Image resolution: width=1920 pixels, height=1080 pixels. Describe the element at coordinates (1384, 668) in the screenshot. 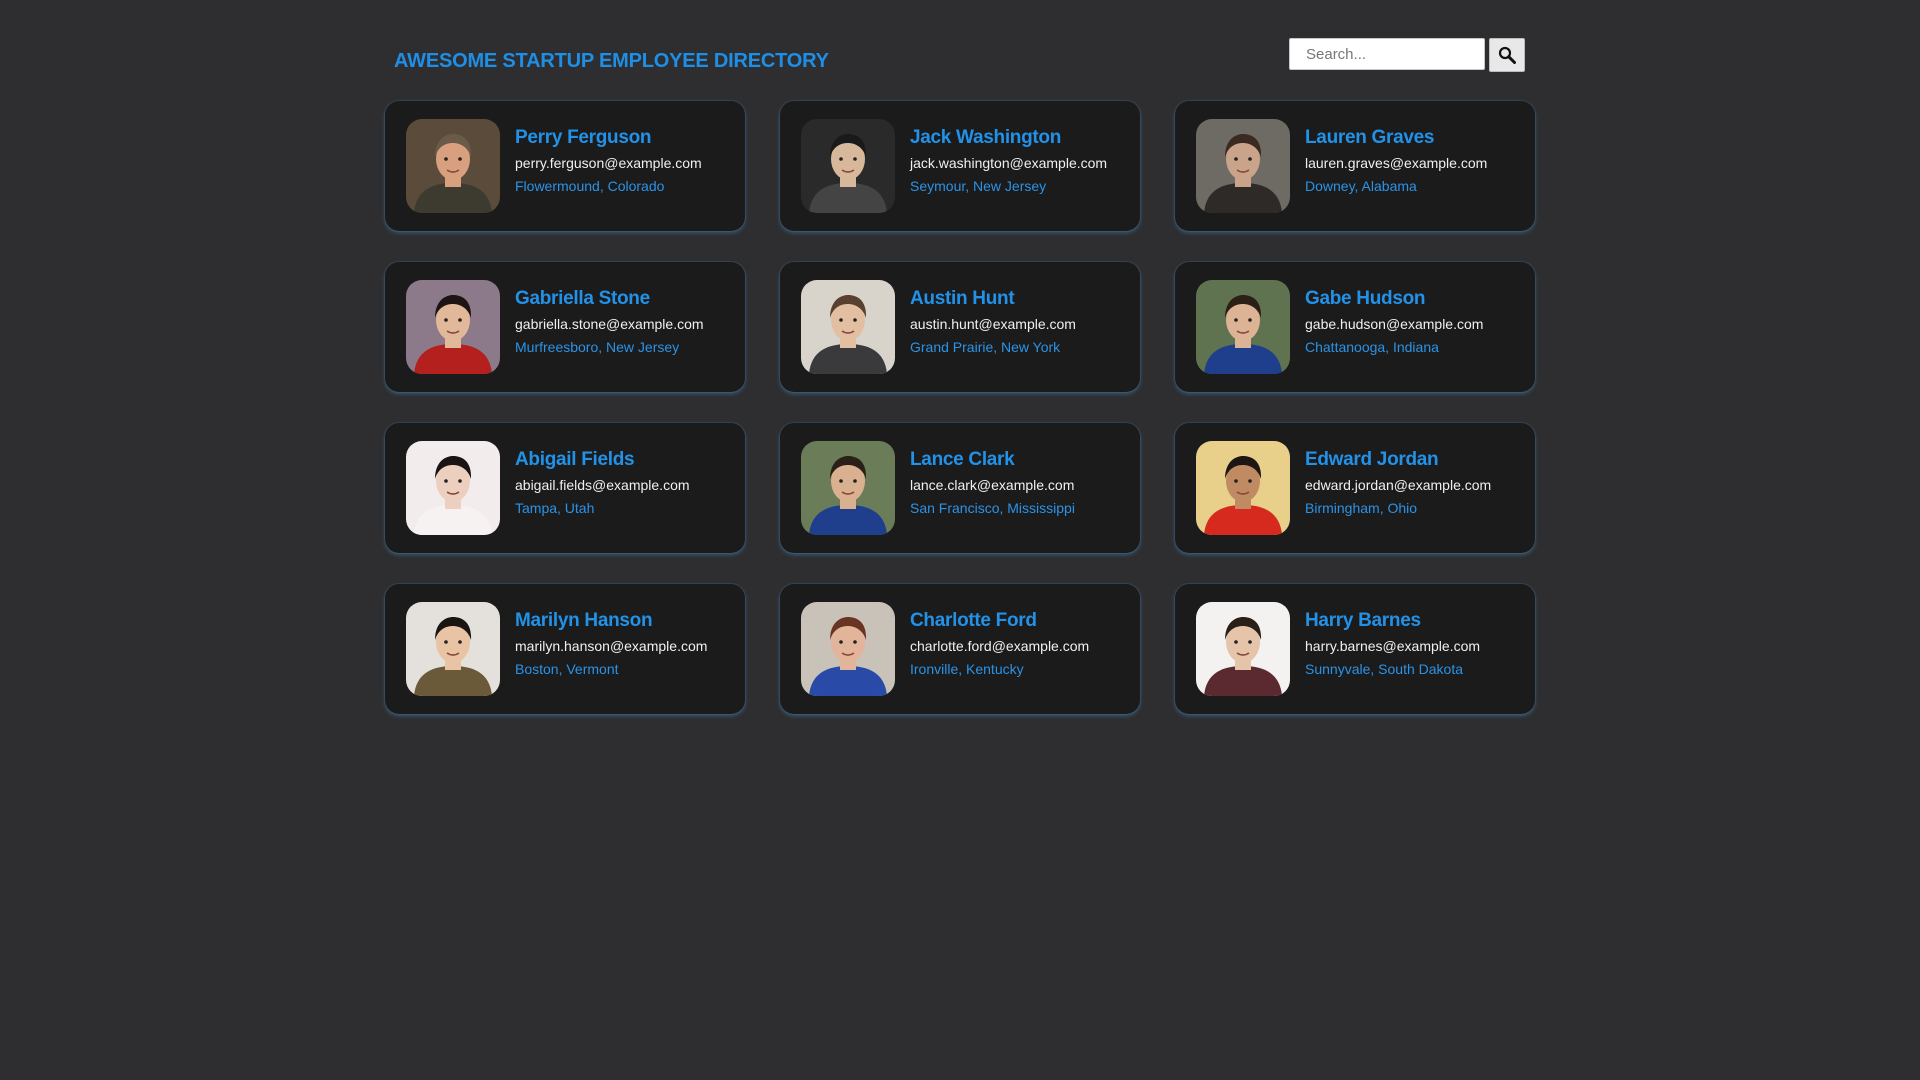

I see `employee-location: Sunnyvale, South Dakota` at that location.